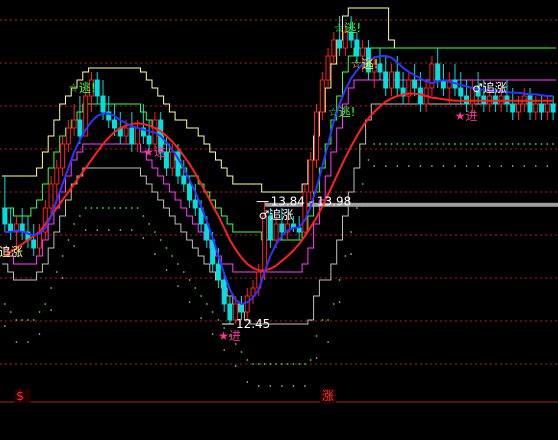  What do you see at coordinates (365, 64) in the screenshot?
I see `signal-label-5: ☆逃!` at bounding box center [365, 64].